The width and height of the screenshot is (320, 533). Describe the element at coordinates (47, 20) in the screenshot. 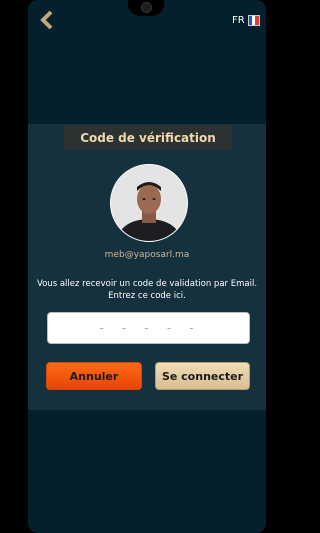

I see `back-chevron-icon` at that location.